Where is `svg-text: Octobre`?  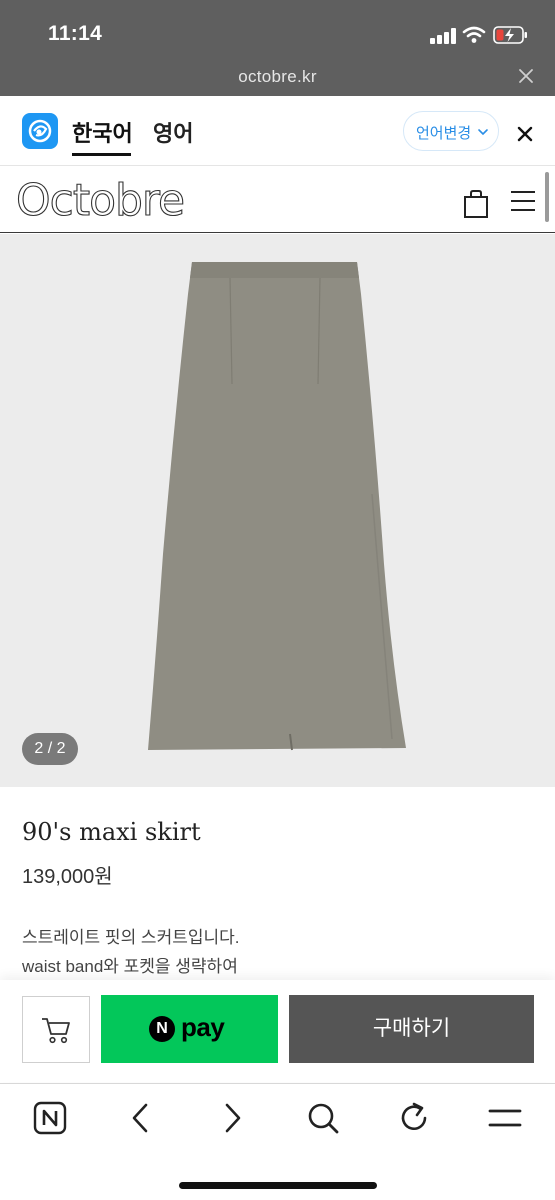 svg-text: Octobre is located at coordinates (100, 200).